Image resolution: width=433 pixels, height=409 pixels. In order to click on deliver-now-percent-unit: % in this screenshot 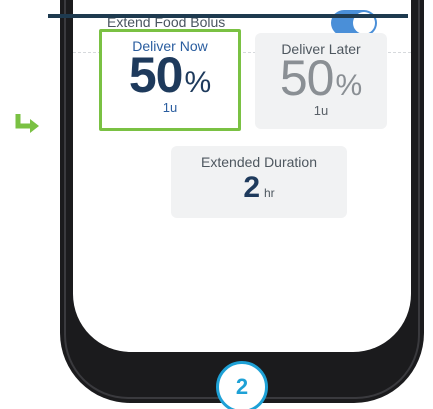, I will do `click(198, 82)`.